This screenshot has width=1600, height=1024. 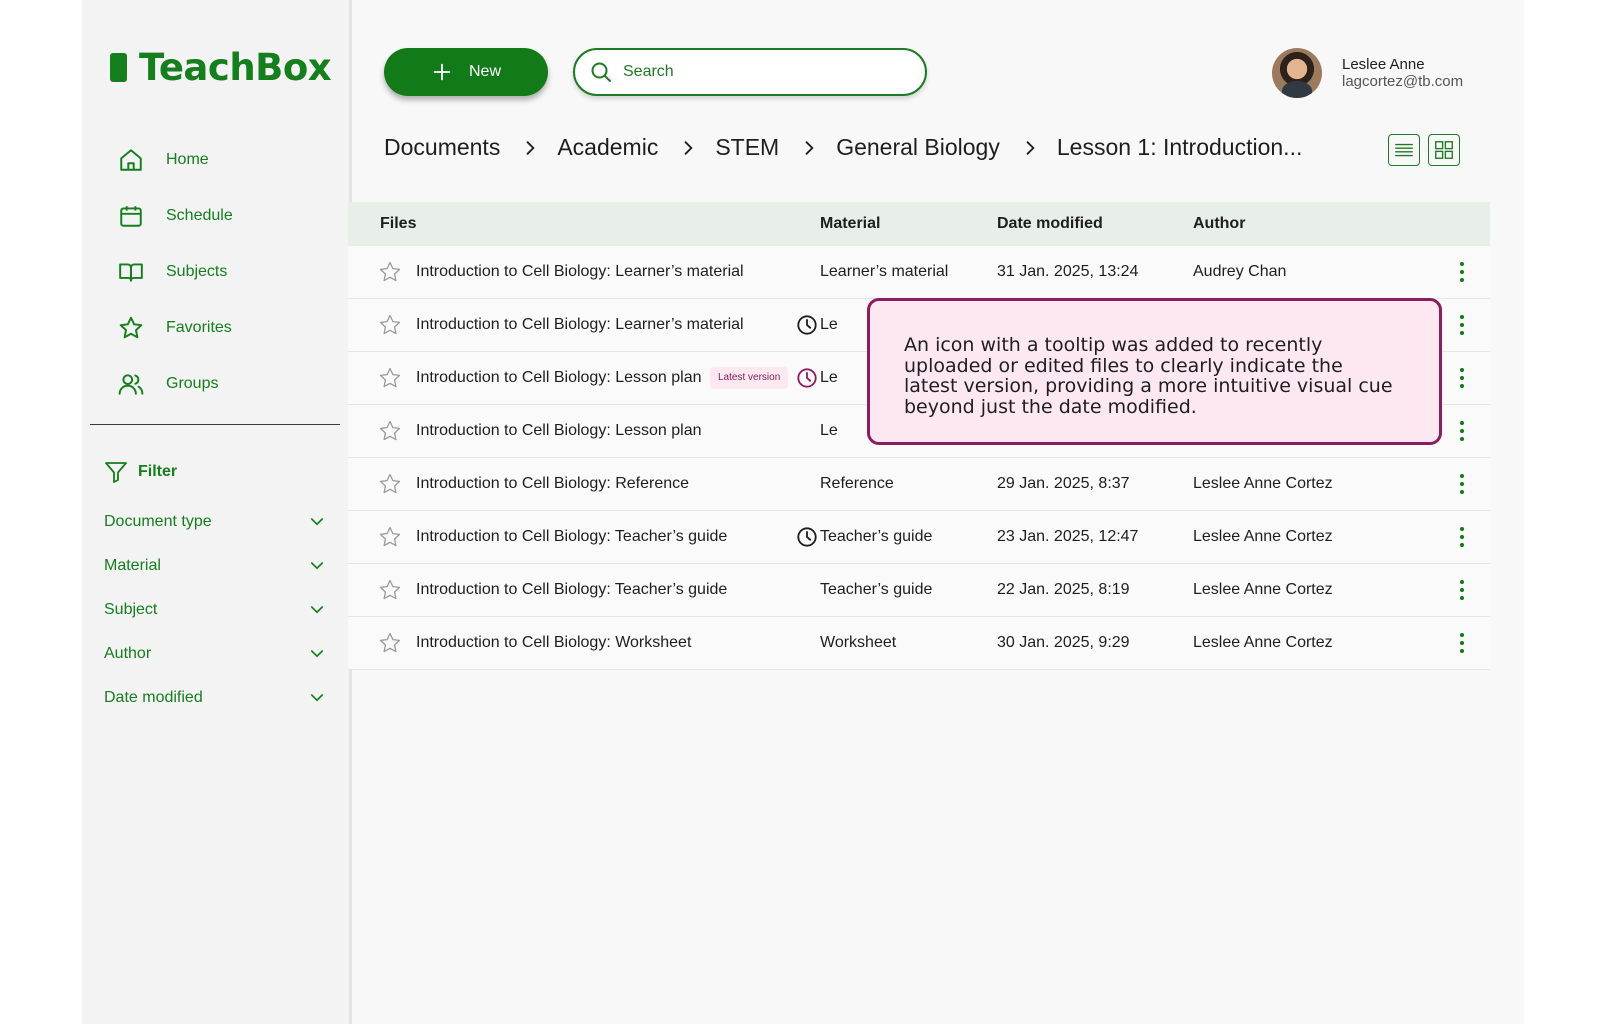 I want to click on logo: TeachBox, so click(x=221, y=67).